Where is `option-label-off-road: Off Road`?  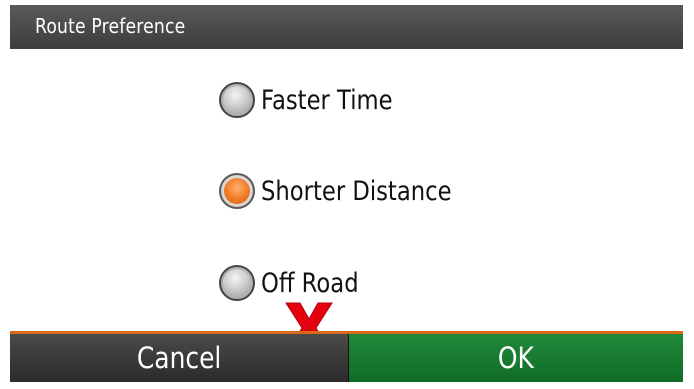 option-label-off-road: Off Road is located at coordinates (310, 283).